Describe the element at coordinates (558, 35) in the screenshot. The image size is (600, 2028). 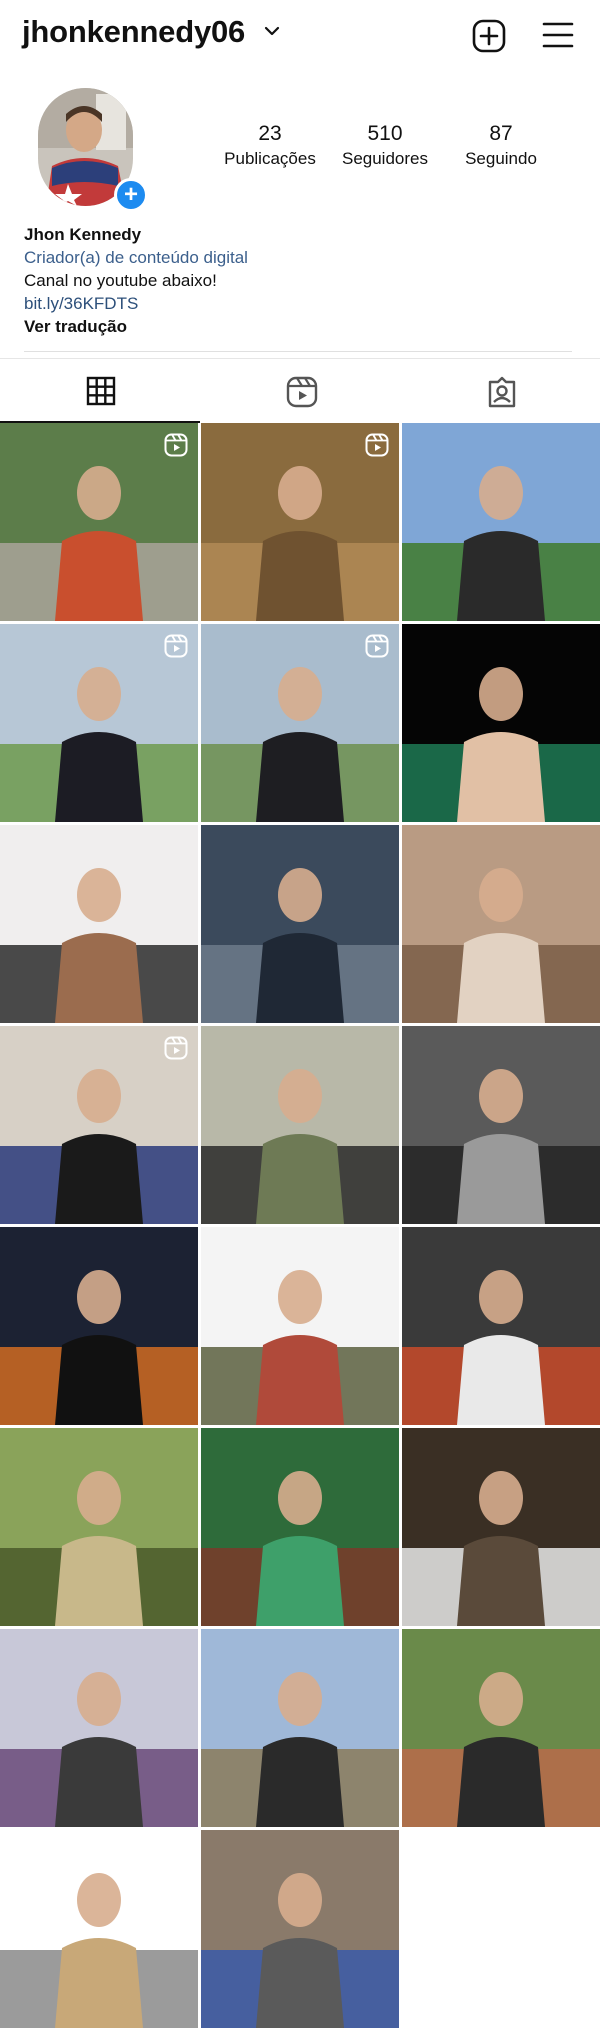
I see `hamburger-menu-icon` at that location.